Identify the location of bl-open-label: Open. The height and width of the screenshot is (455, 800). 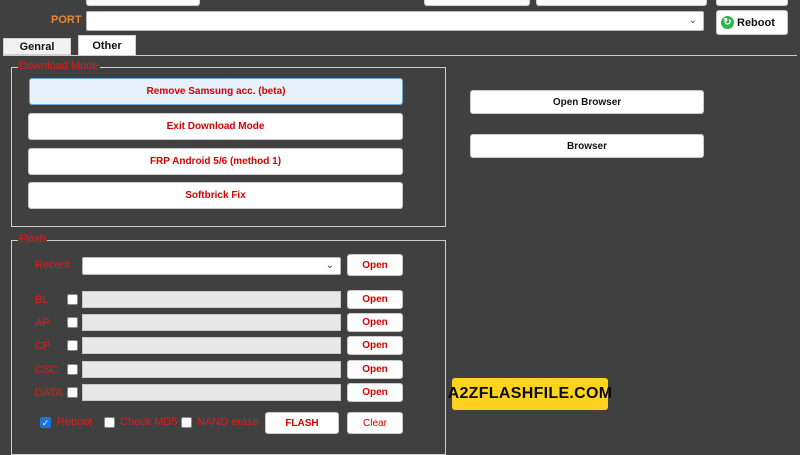
(375, 299).